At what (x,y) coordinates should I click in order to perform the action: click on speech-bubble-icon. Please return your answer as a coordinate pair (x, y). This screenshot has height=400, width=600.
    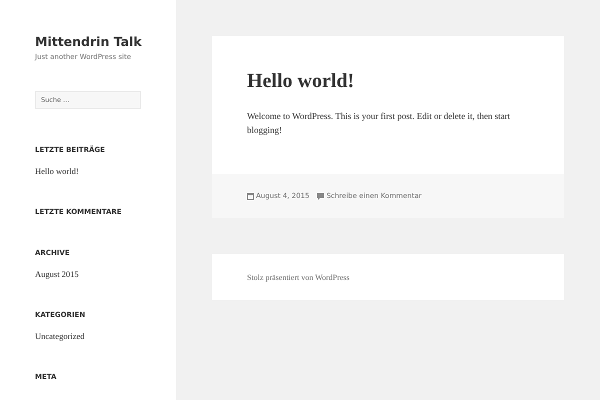
    Looking at the image, I should click on (320, 196).